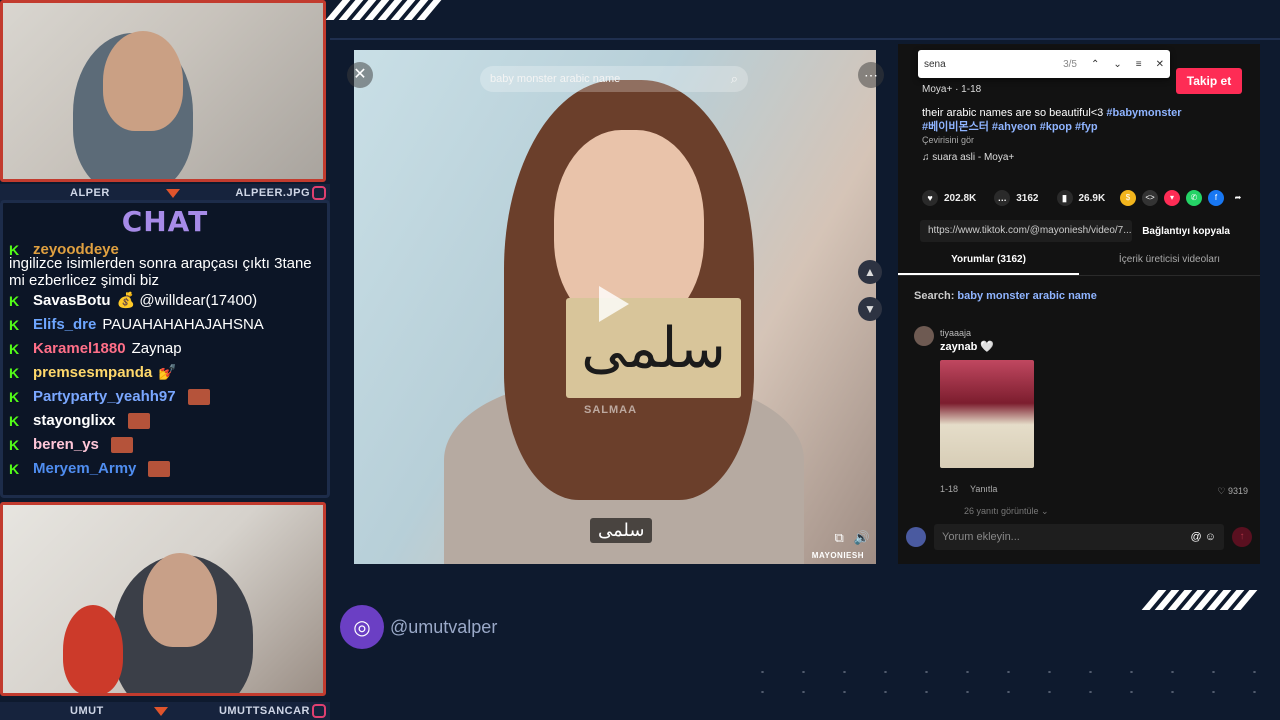  What do you see at coordinates (167, 372) in the screenshot?
I see `chat-message-text: 💅` at bounding box center [167, 372].